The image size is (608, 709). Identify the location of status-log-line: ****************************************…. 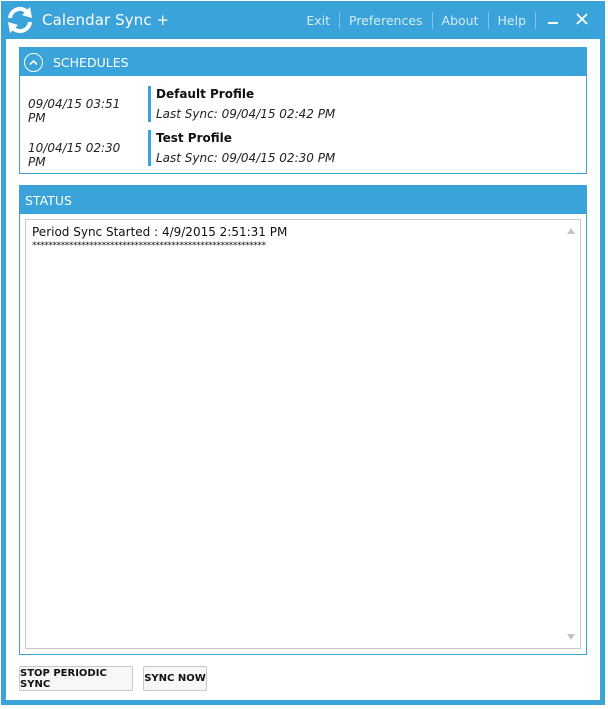
(149, 246).